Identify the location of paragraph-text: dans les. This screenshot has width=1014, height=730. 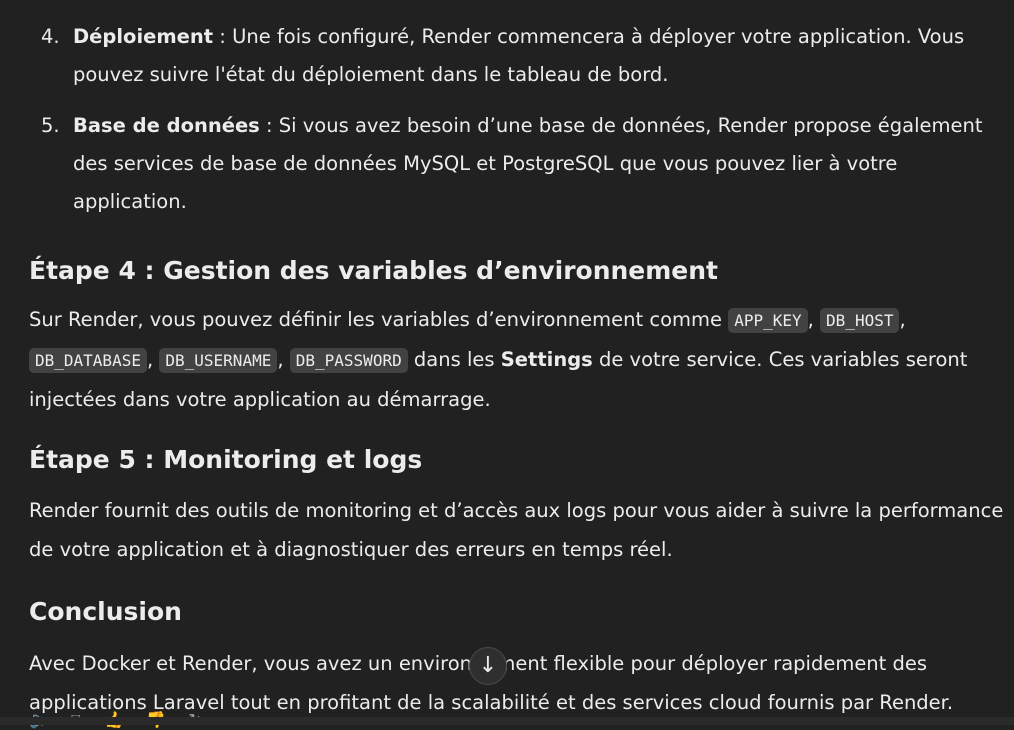
(454, 359).